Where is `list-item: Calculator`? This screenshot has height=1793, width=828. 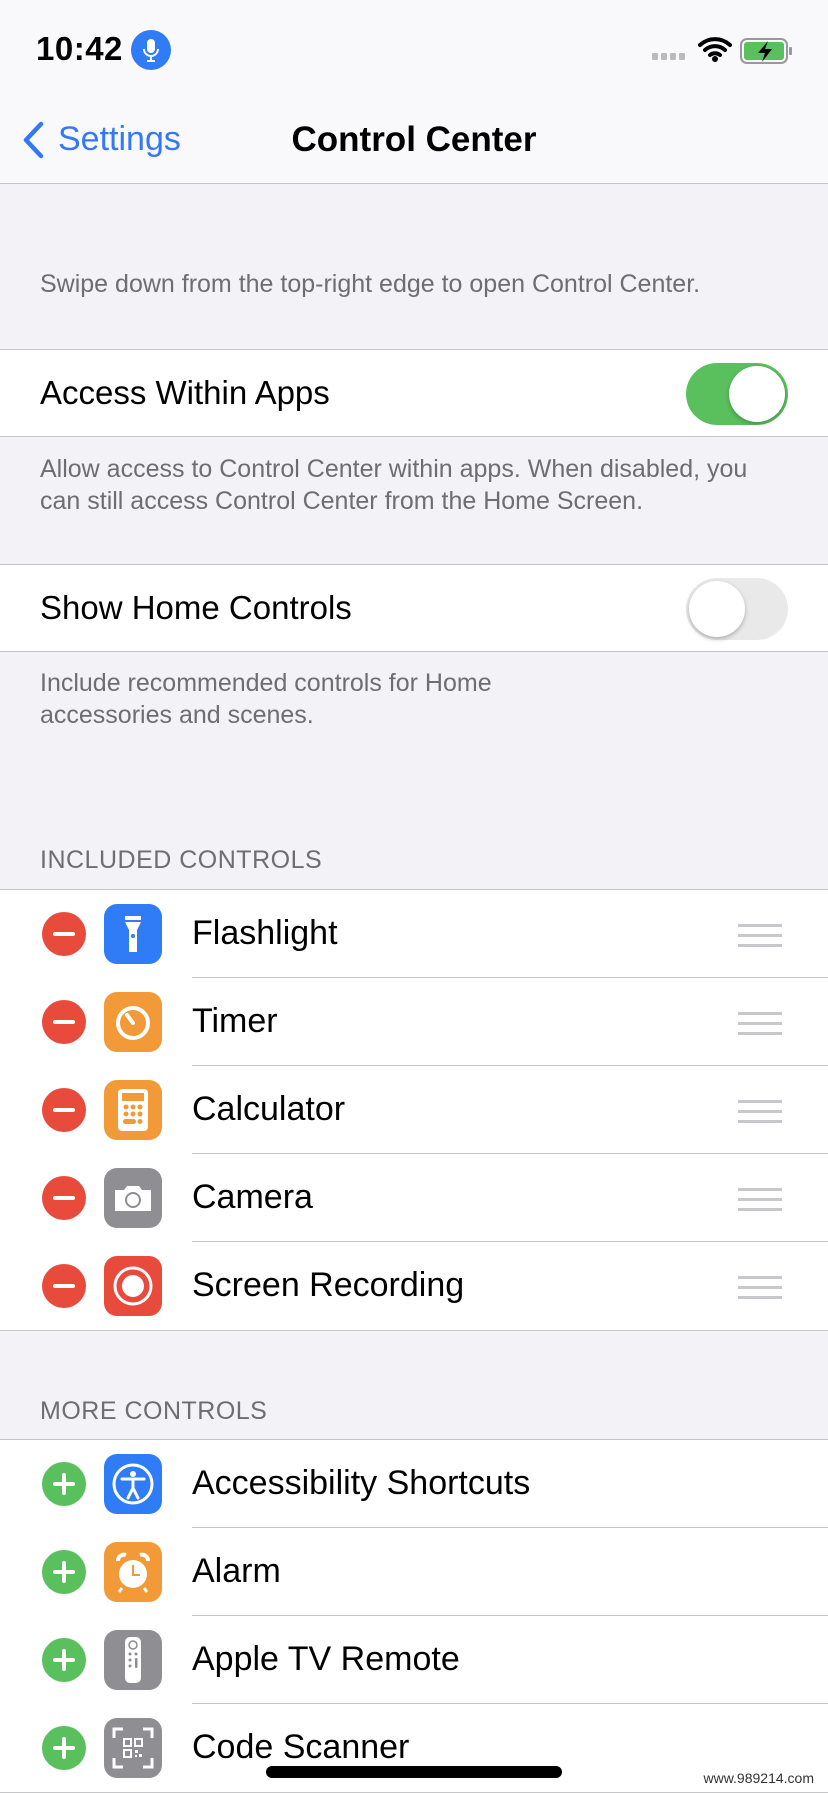
list-item: Calculator is located at coordinates (414, 1110).